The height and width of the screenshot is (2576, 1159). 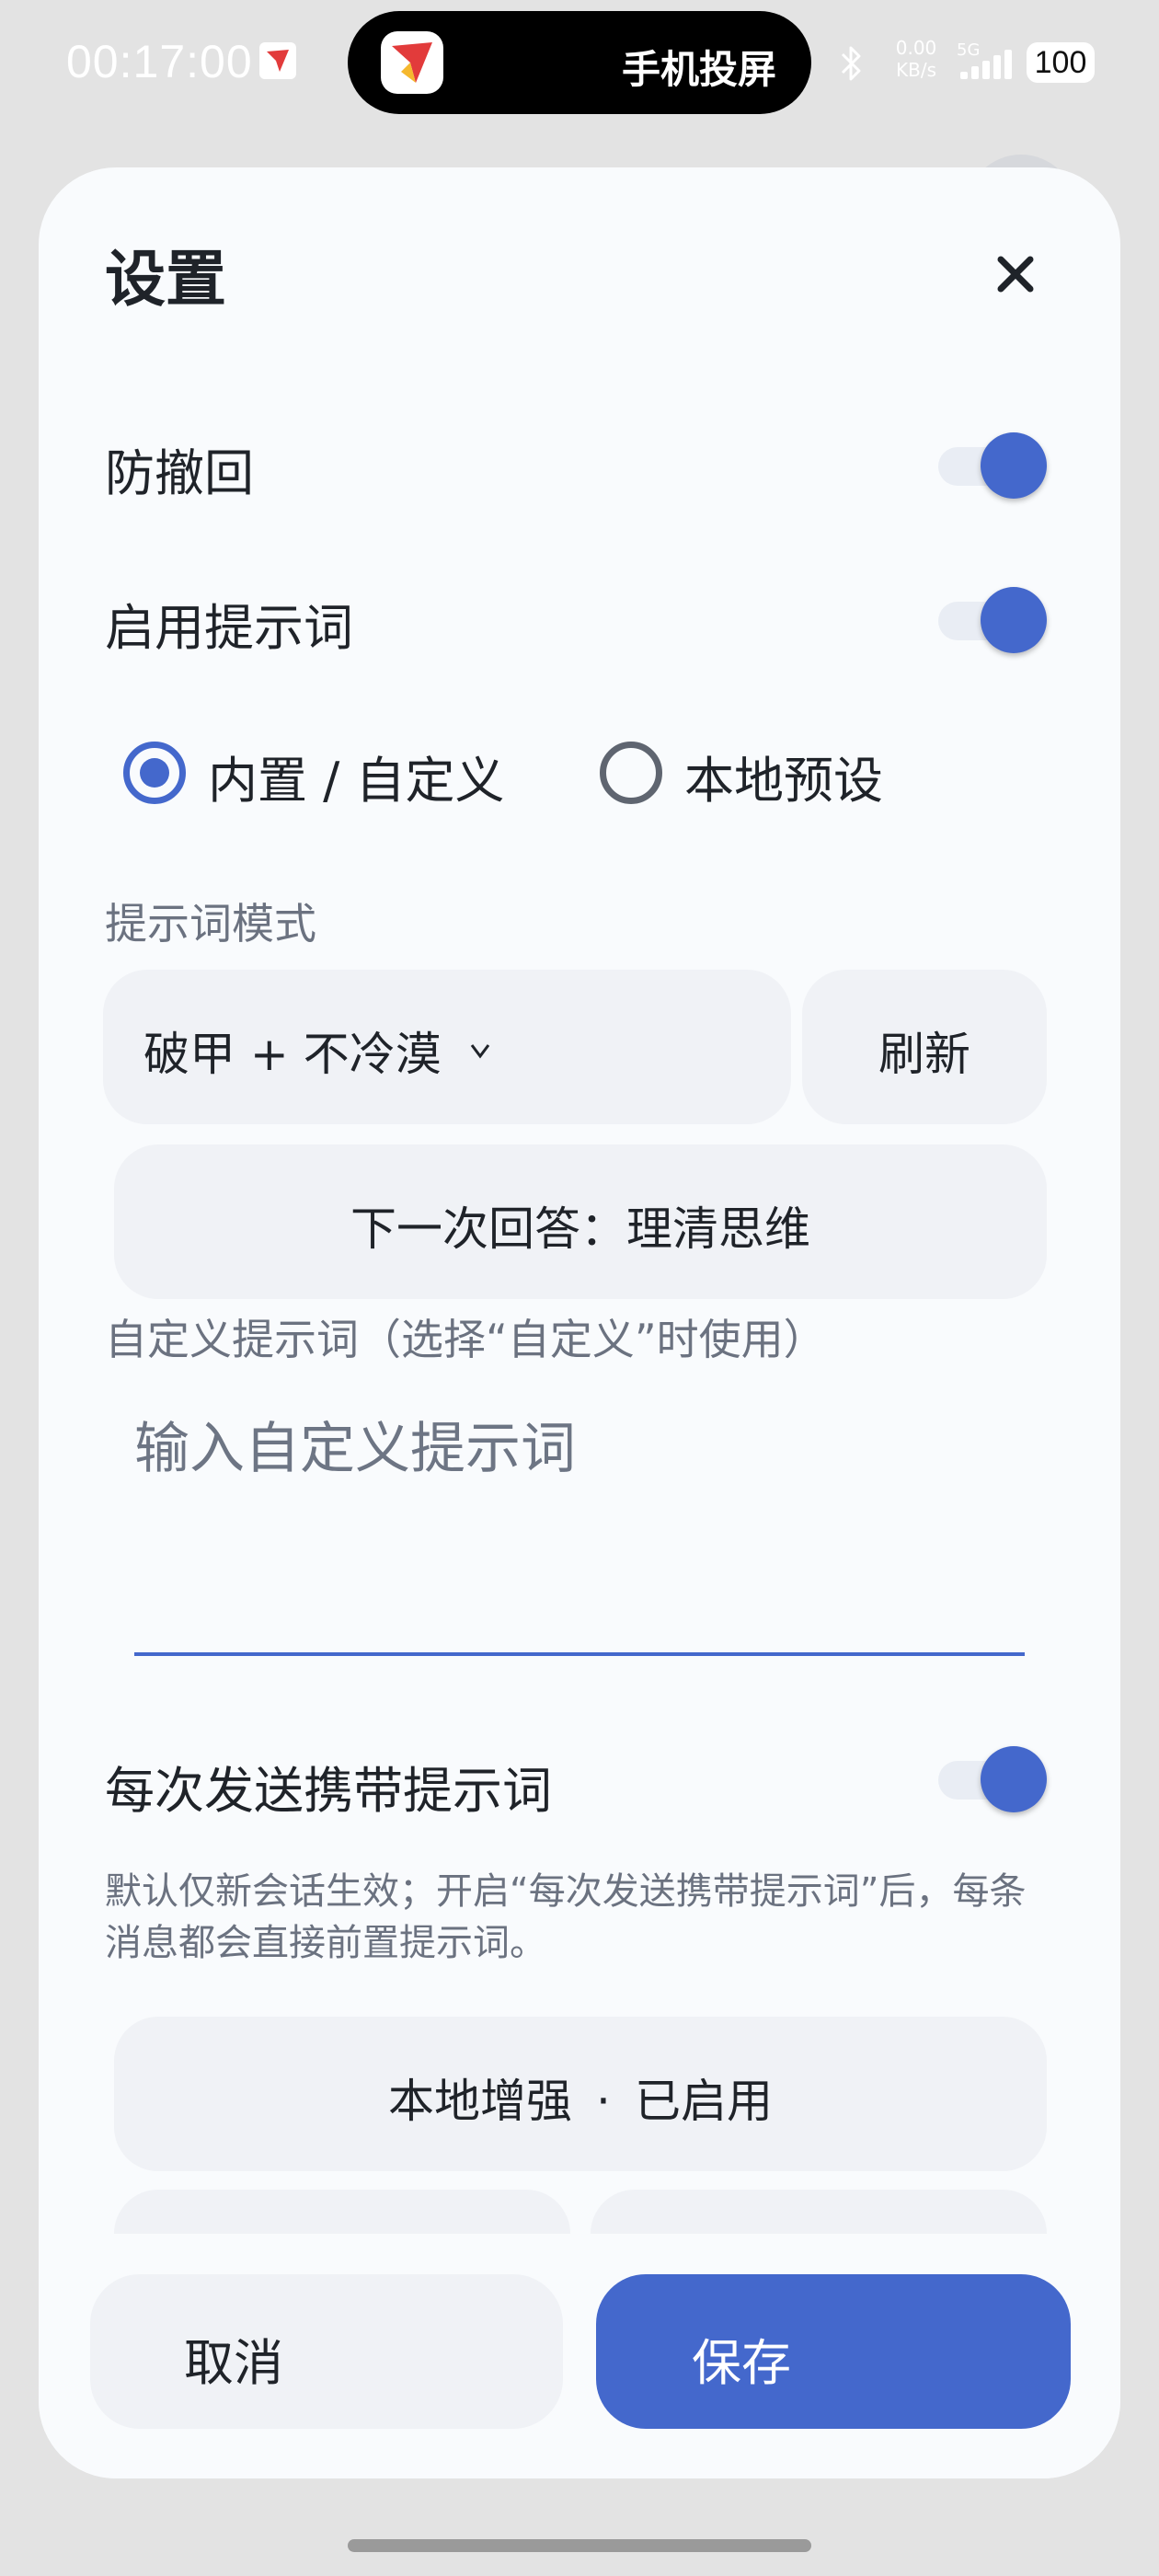 What do you see at coordinates (916, 48) in the screenshot?
I see `network-speed-value: 0.00` at bounding box center [916, 48].